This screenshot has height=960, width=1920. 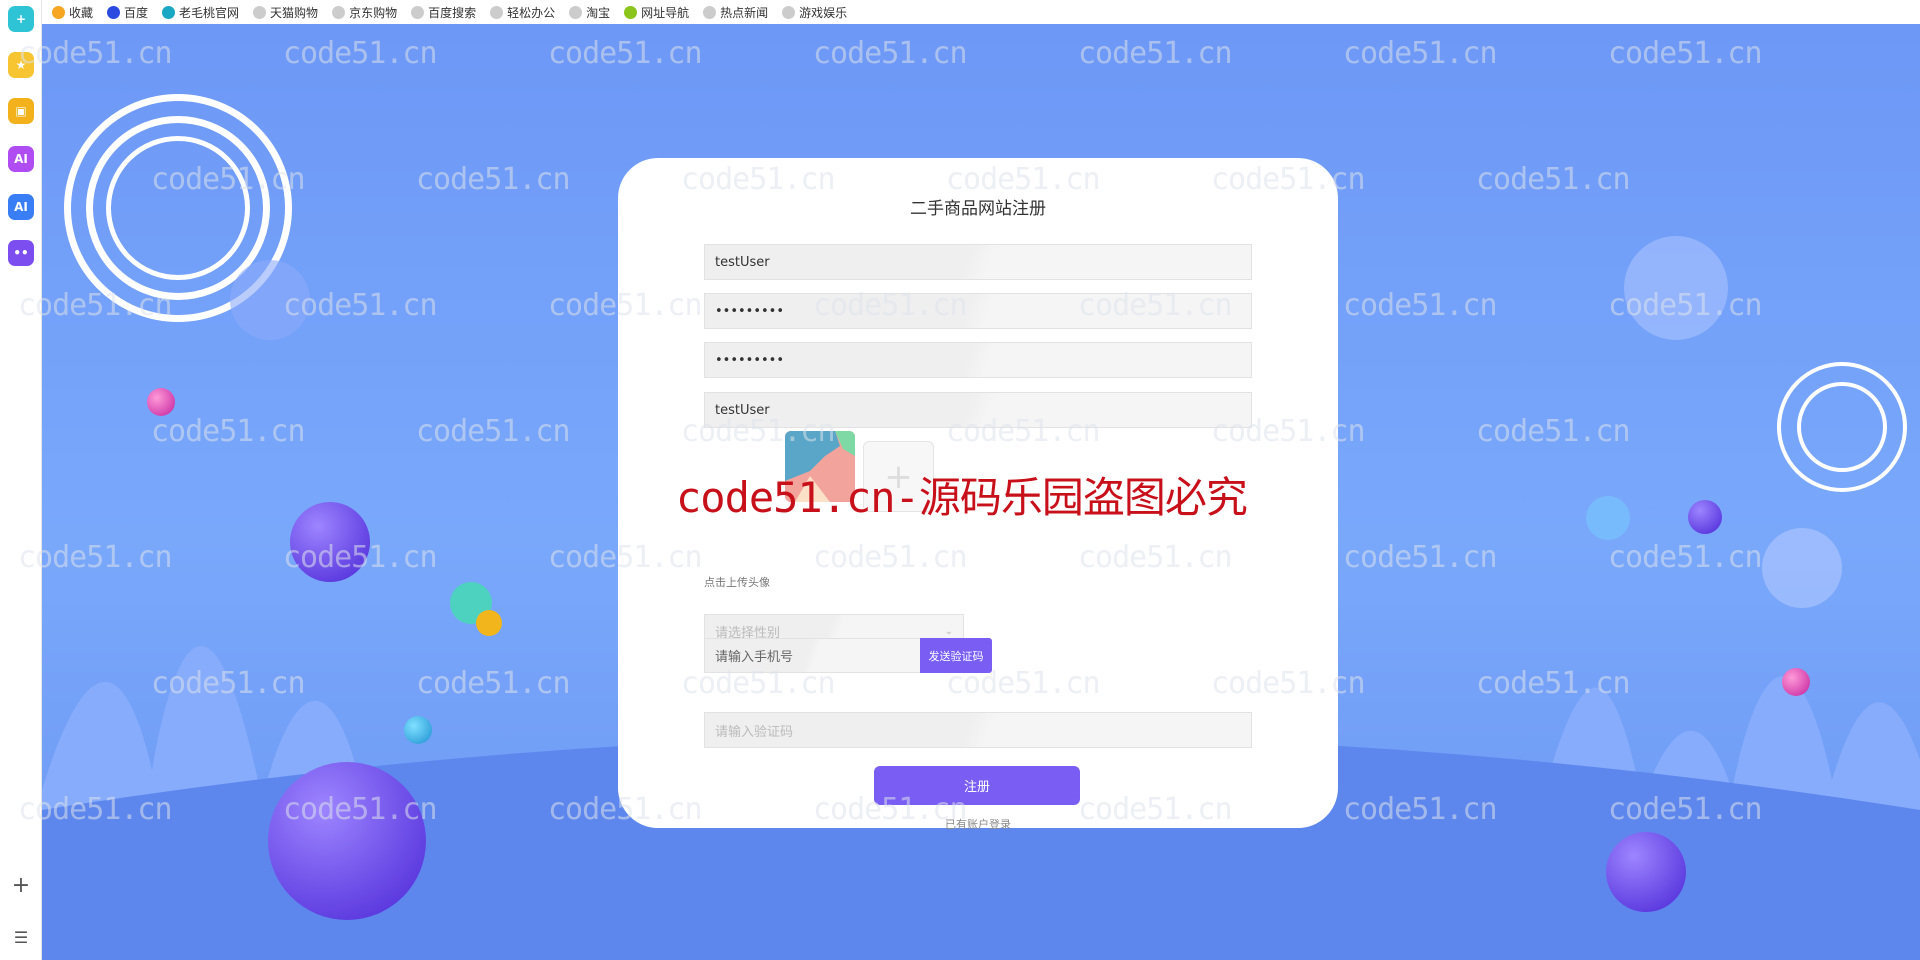 I want to click on login-link: 已有账户登录, so click(x=978, y=824).